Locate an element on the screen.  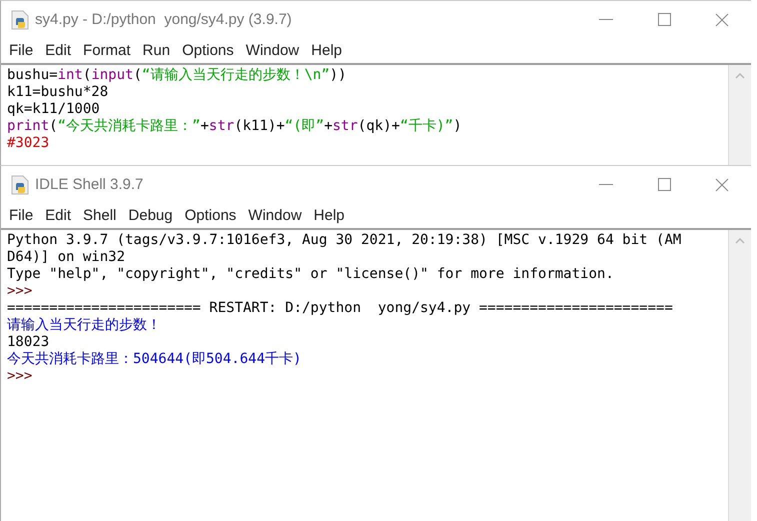
code-line: #3023 is located at coordinates (28, 143).